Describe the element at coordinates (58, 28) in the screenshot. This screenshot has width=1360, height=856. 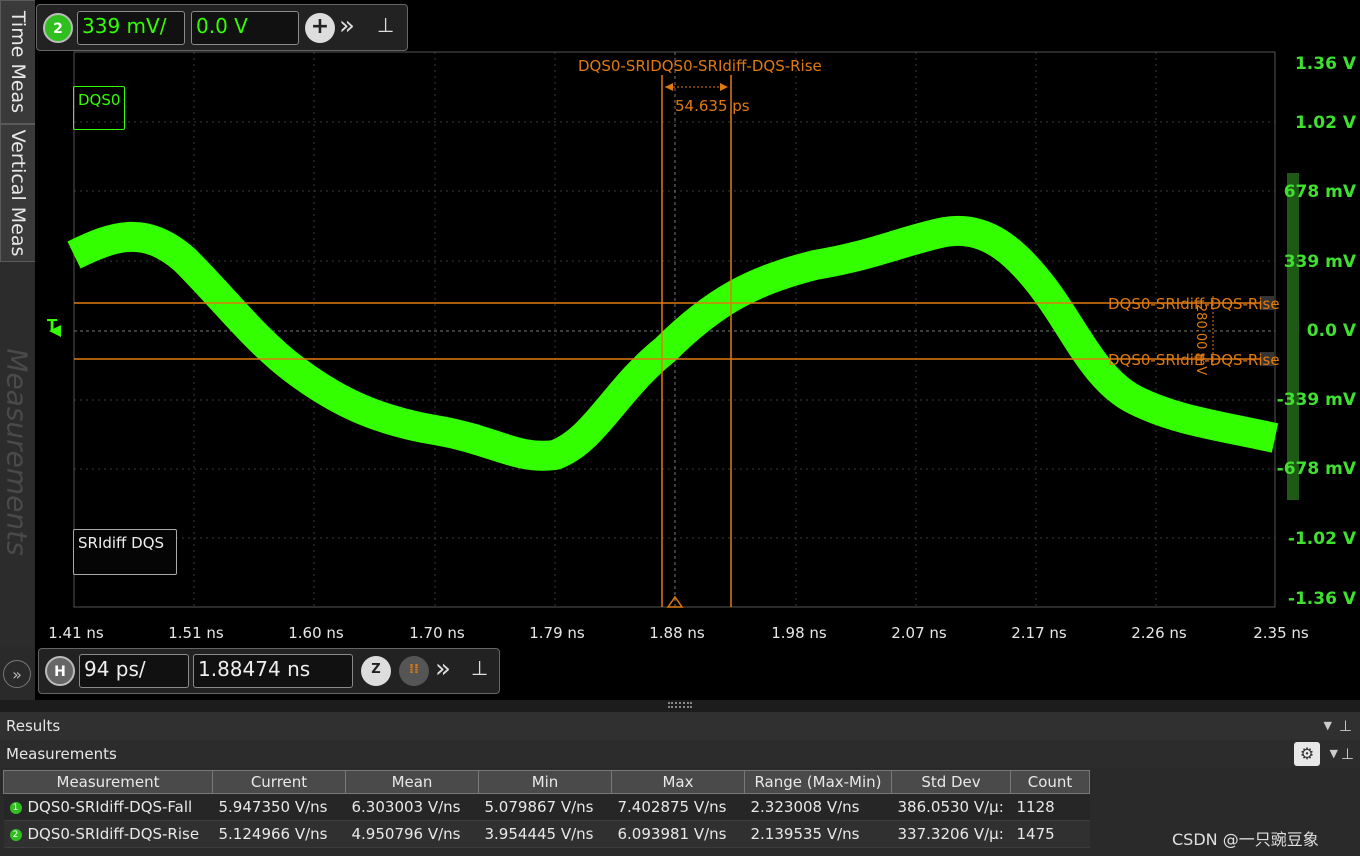
I see `channel-2-badge: 2` at that location.